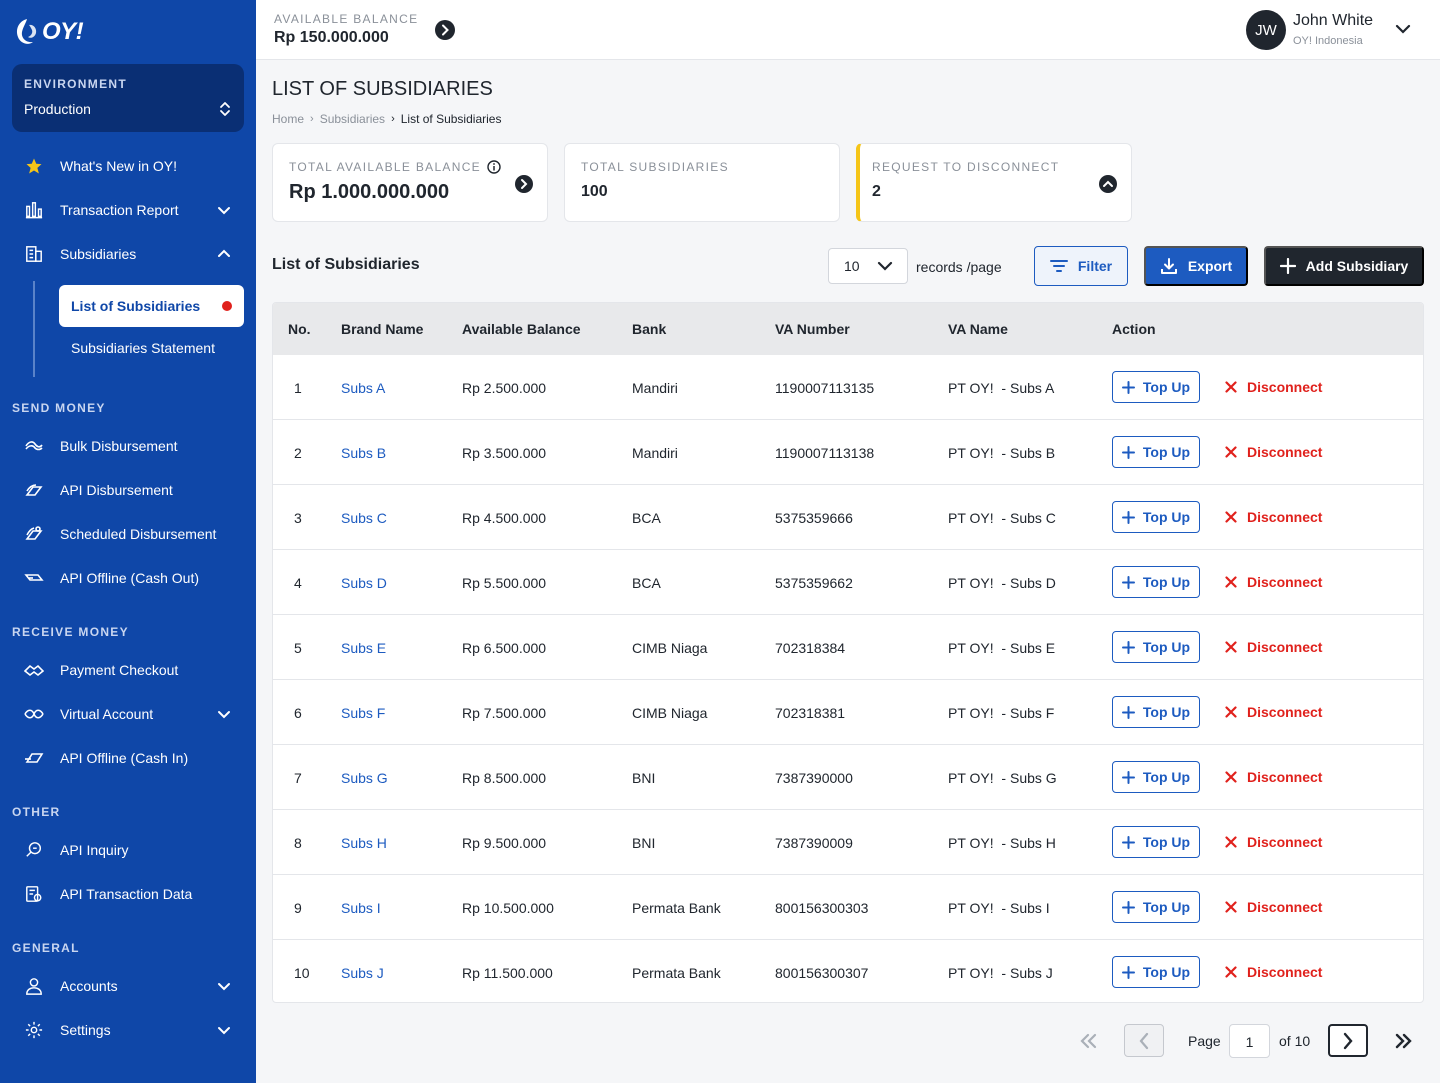  Describe the element at coordinates (810, 713) in the screenshot. I see `va-number: 702318381` at that location.